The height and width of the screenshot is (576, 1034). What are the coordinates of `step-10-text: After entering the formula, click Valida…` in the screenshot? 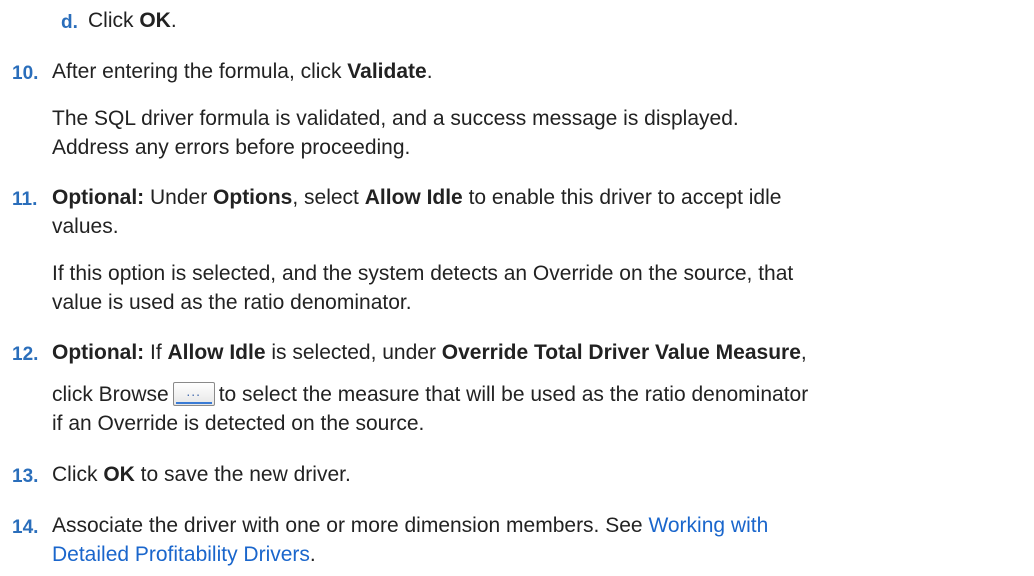 It's located at (242, 71).